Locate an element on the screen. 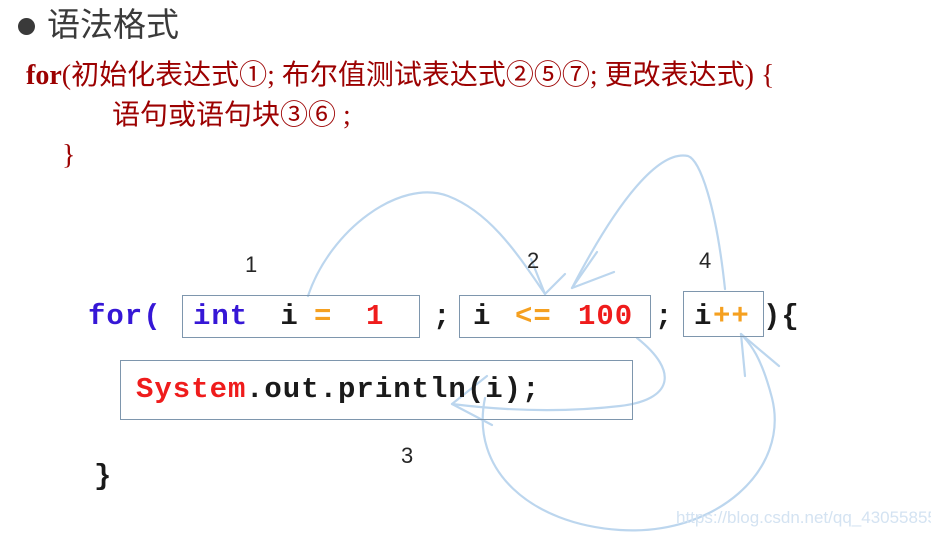 The width and height of the screenshot is (931, 538). code-init-type: int is located at coordinates (221, 316).